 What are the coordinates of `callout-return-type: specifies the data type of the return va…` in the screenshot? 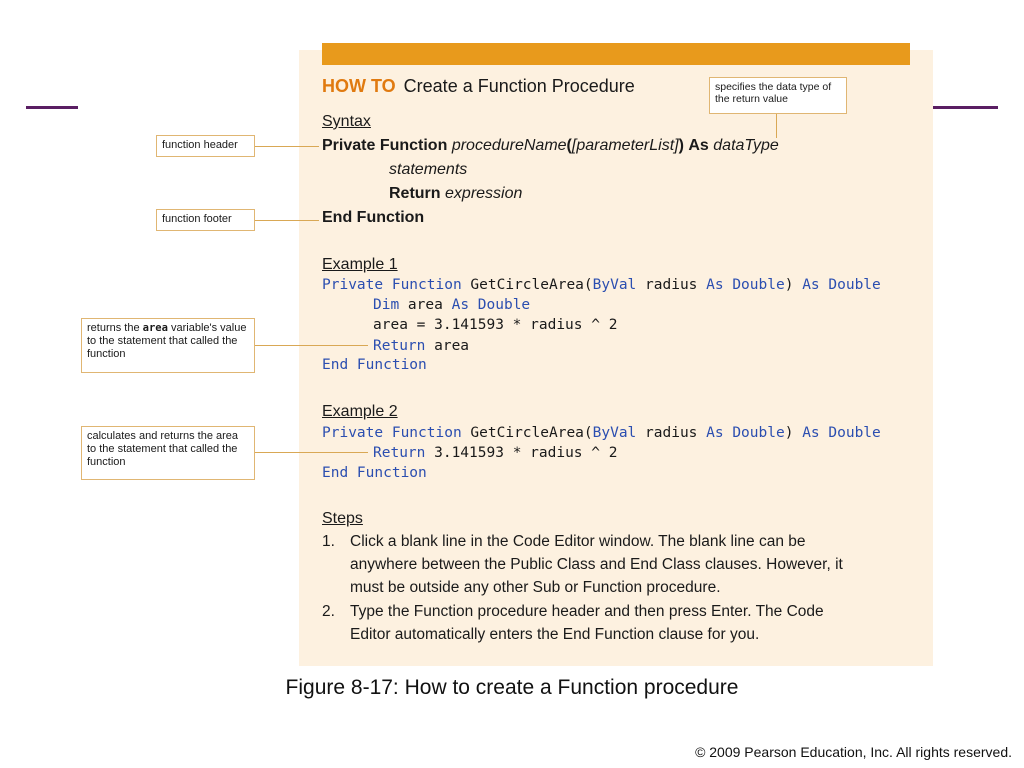 It's located at (778, 95).